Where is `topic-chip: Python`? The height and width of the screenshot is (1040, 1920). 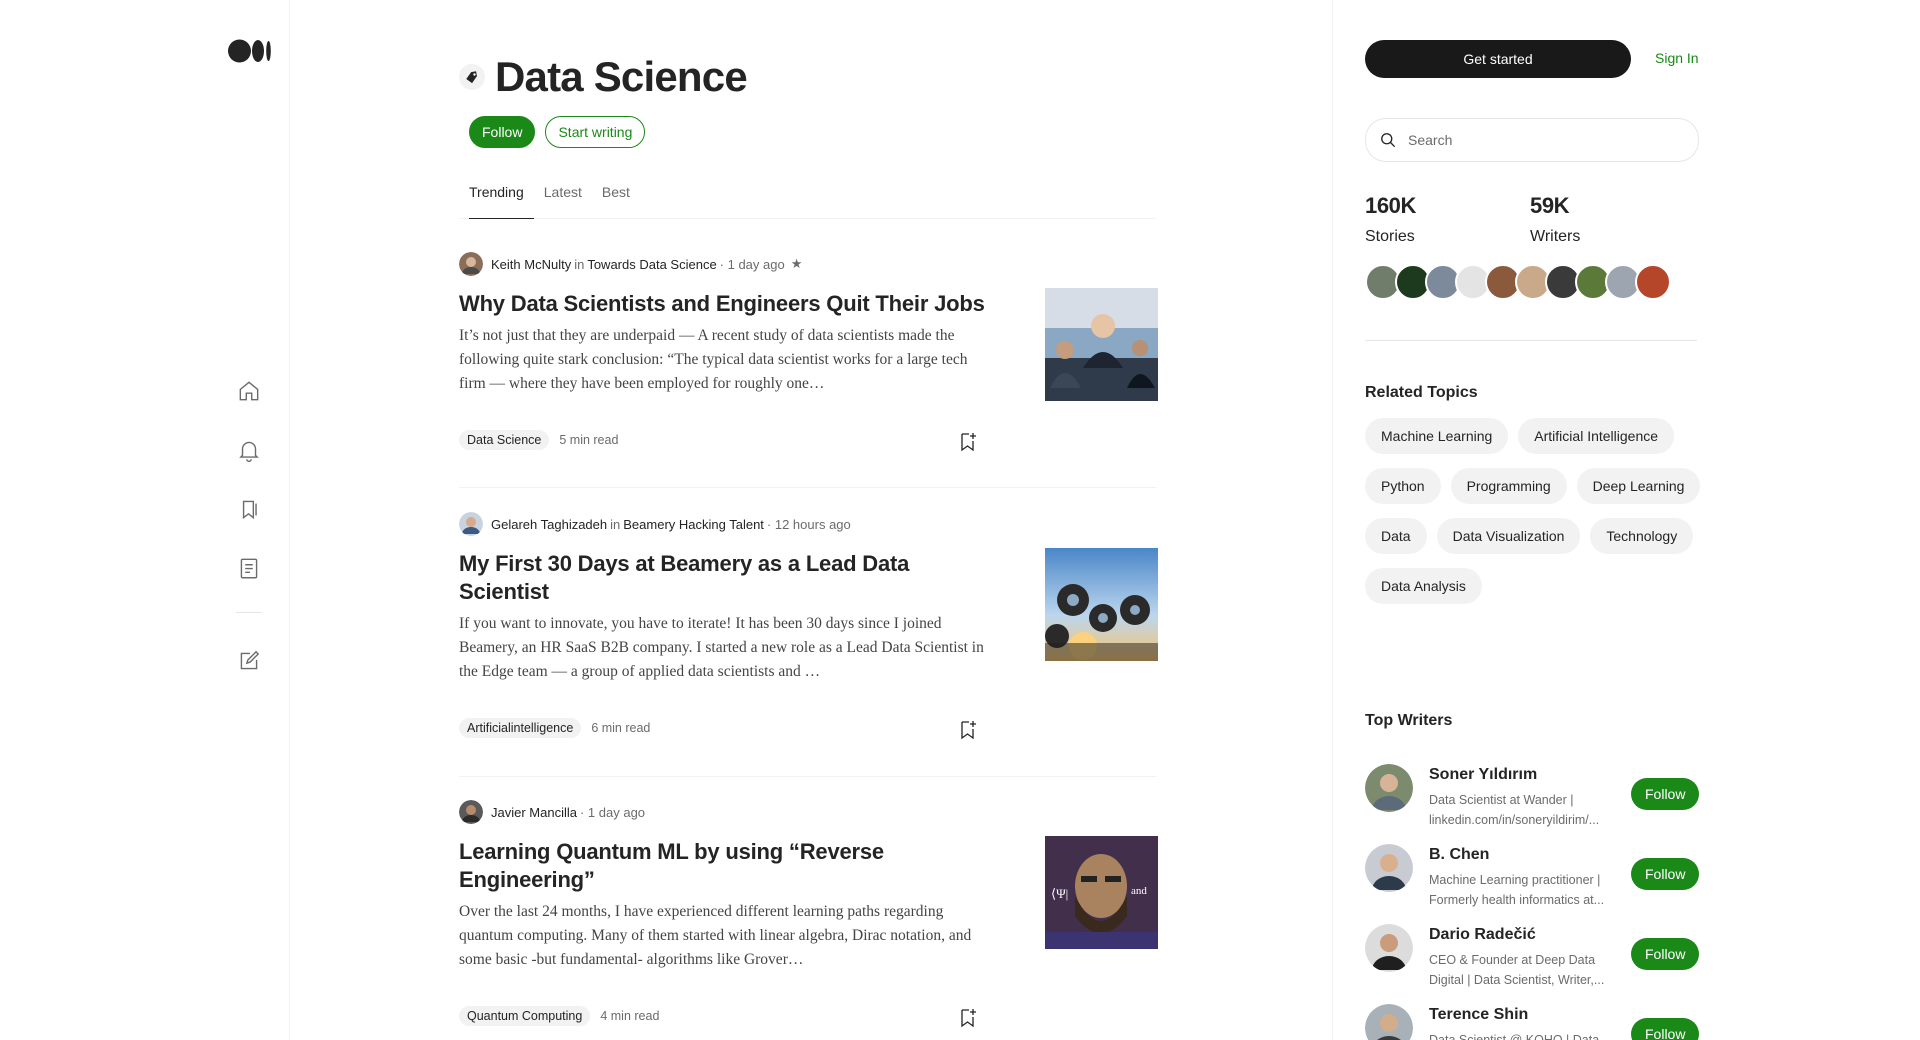 topic-chip: Python is located at coordinates (1403, 486).